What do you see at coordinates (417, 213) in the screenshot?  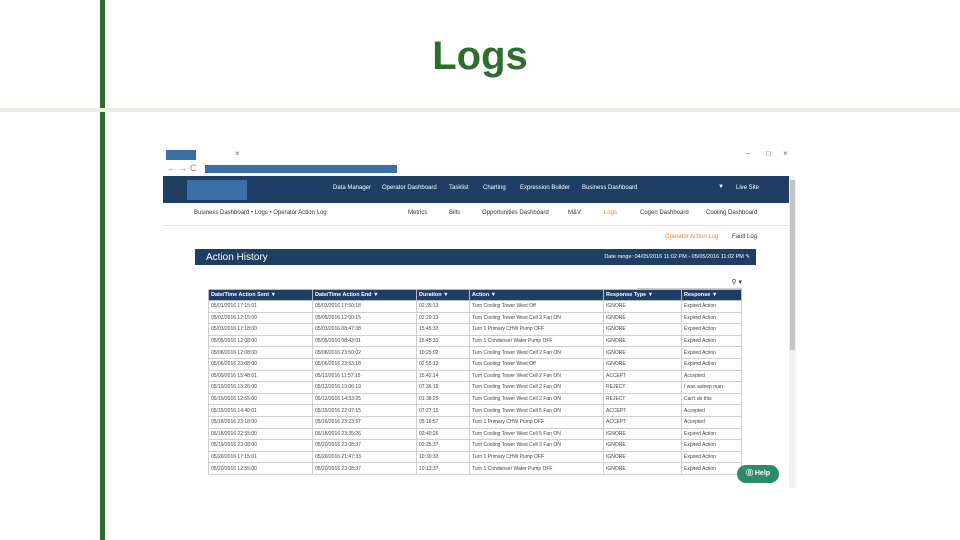 I see `tab-metrics: Metrics` at bounding box center [417, 213].